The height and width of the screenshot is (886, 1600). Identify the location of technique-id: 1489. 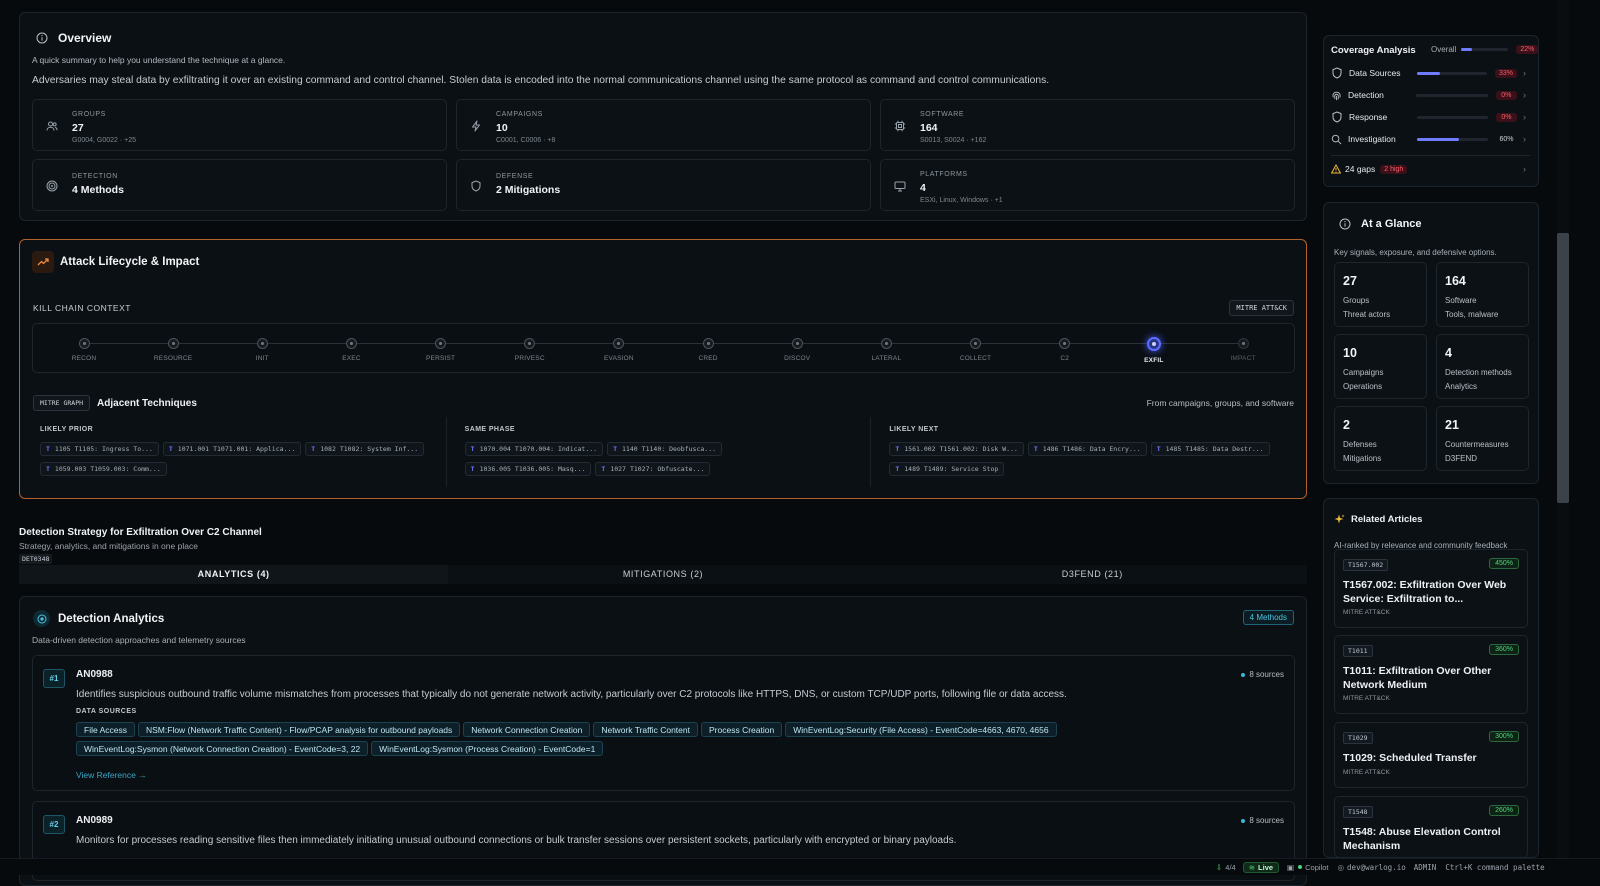
(912, 469).